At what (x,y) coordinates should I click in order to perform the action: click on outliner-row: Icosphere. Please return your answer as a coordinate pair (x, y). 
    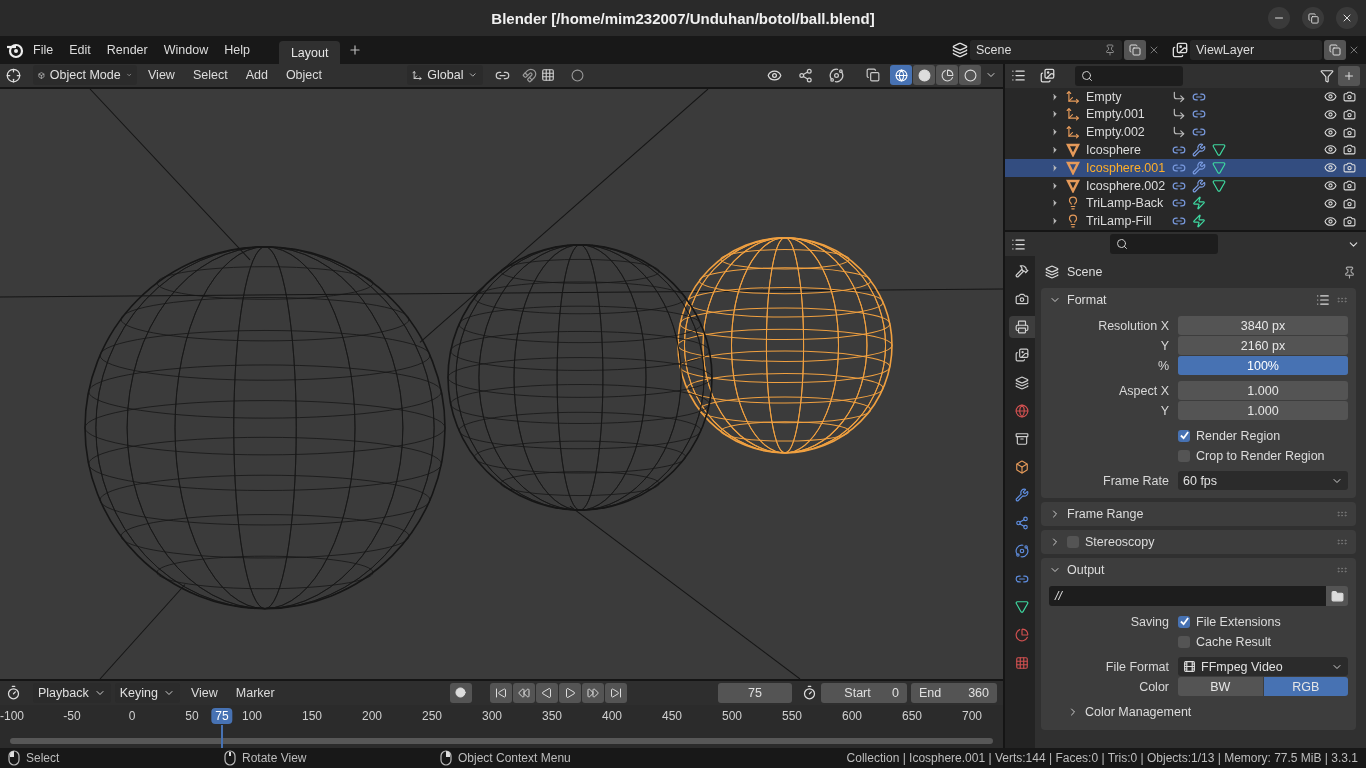
    Looking at the image, I should click on (1185, 150).